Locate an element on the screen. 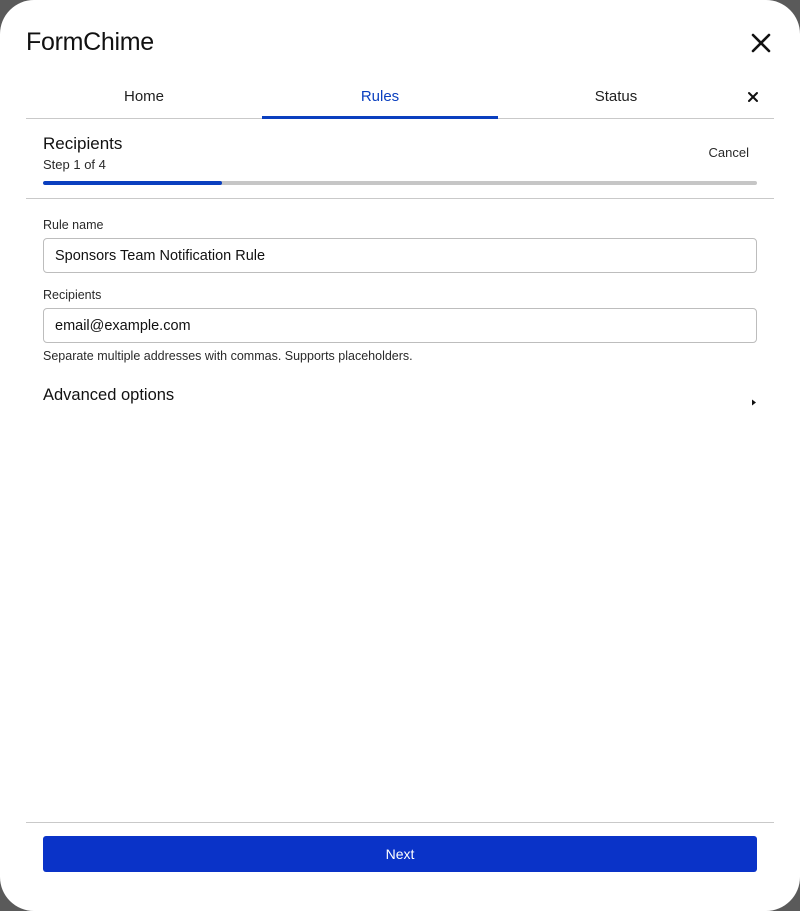 The height and width of the screenshot is (911, 800). panel-close-icon is located at coordinates (753, 97).